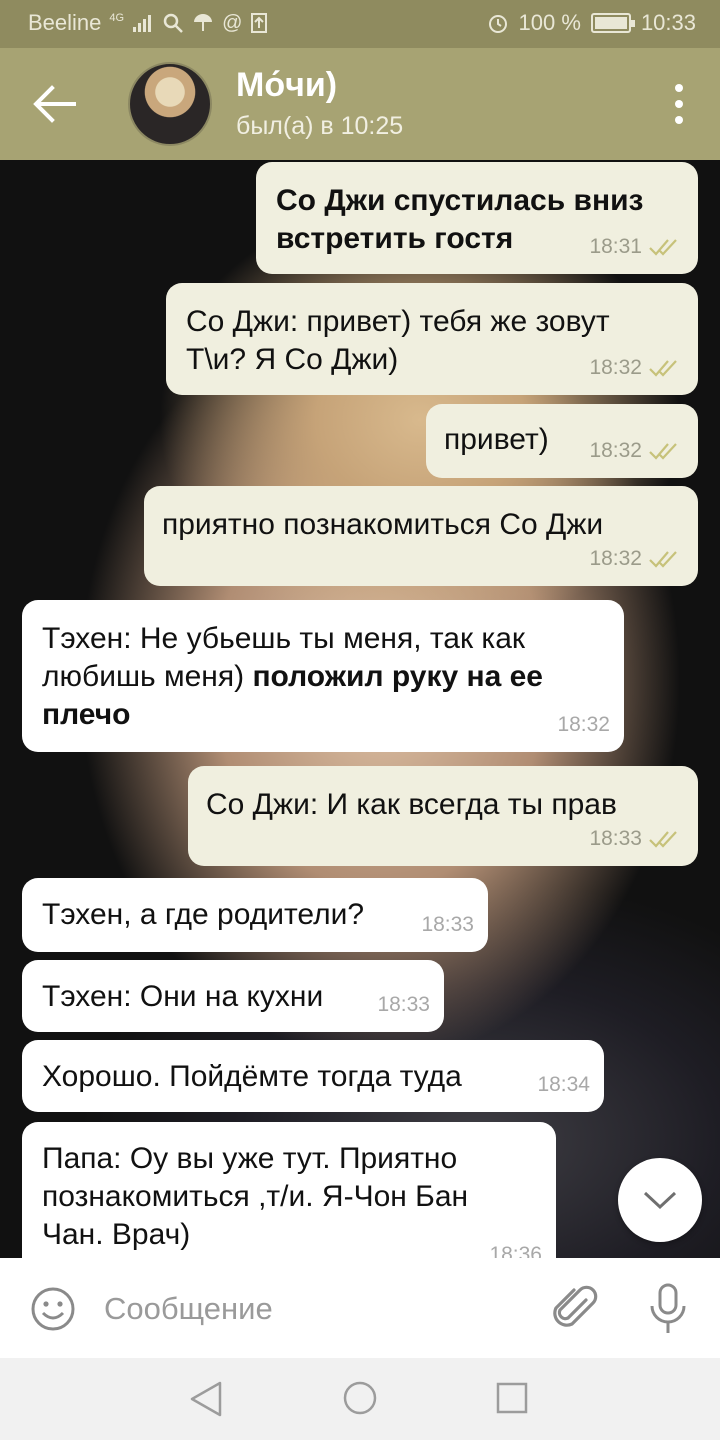 The height and width of the screenshot is (1440, 720). I want to click on message-bubble: приятно познакомиться Со Джи 18:32, so click(421, 536).